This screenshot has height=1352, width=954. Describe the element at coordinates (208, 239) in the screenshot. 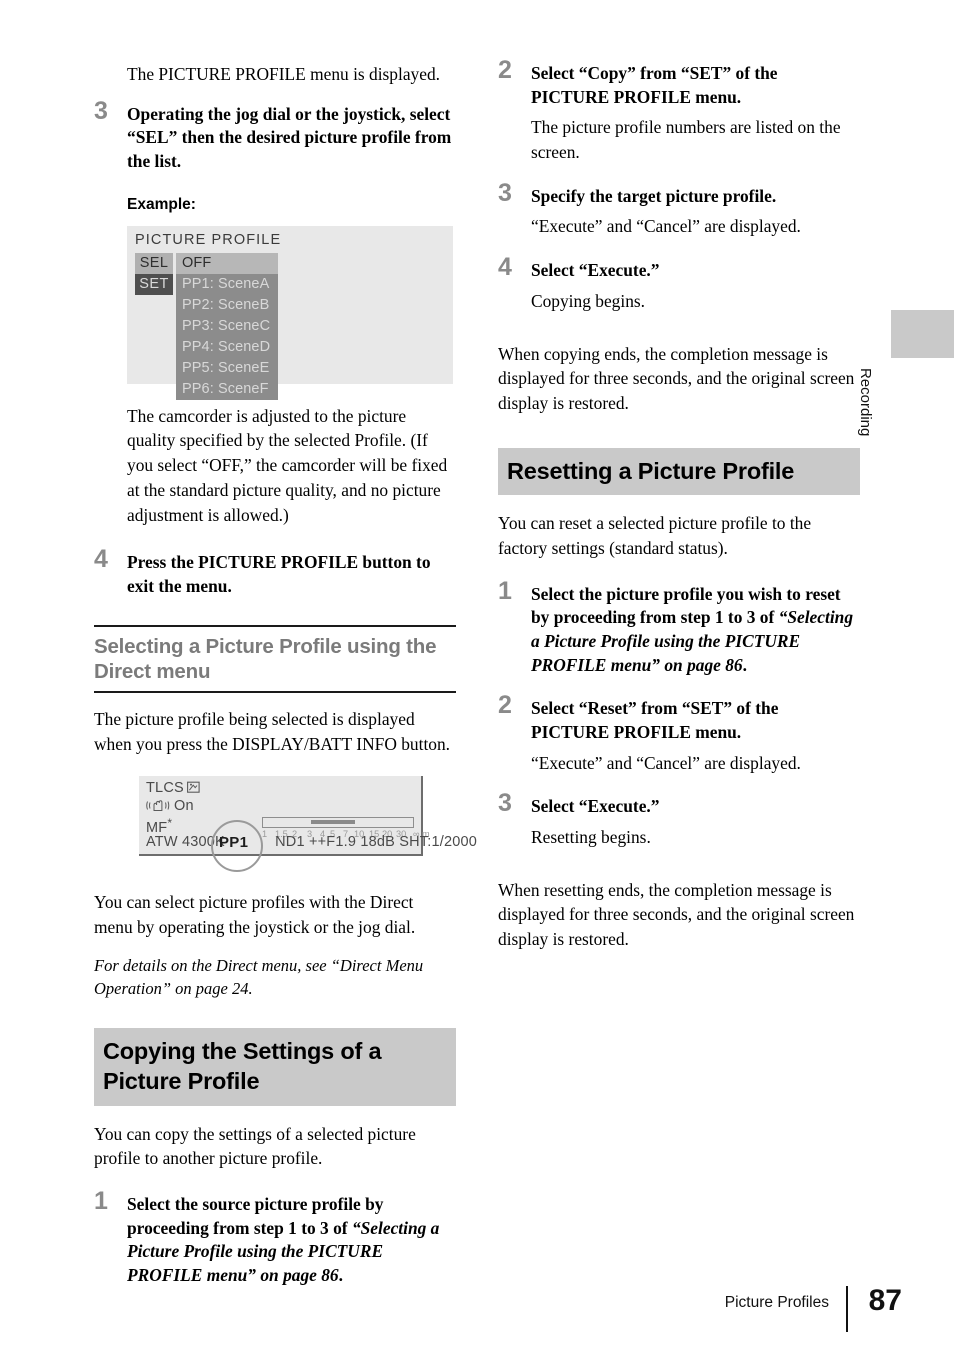

I see `menu-title: PICTURE PROFILE` at that location.